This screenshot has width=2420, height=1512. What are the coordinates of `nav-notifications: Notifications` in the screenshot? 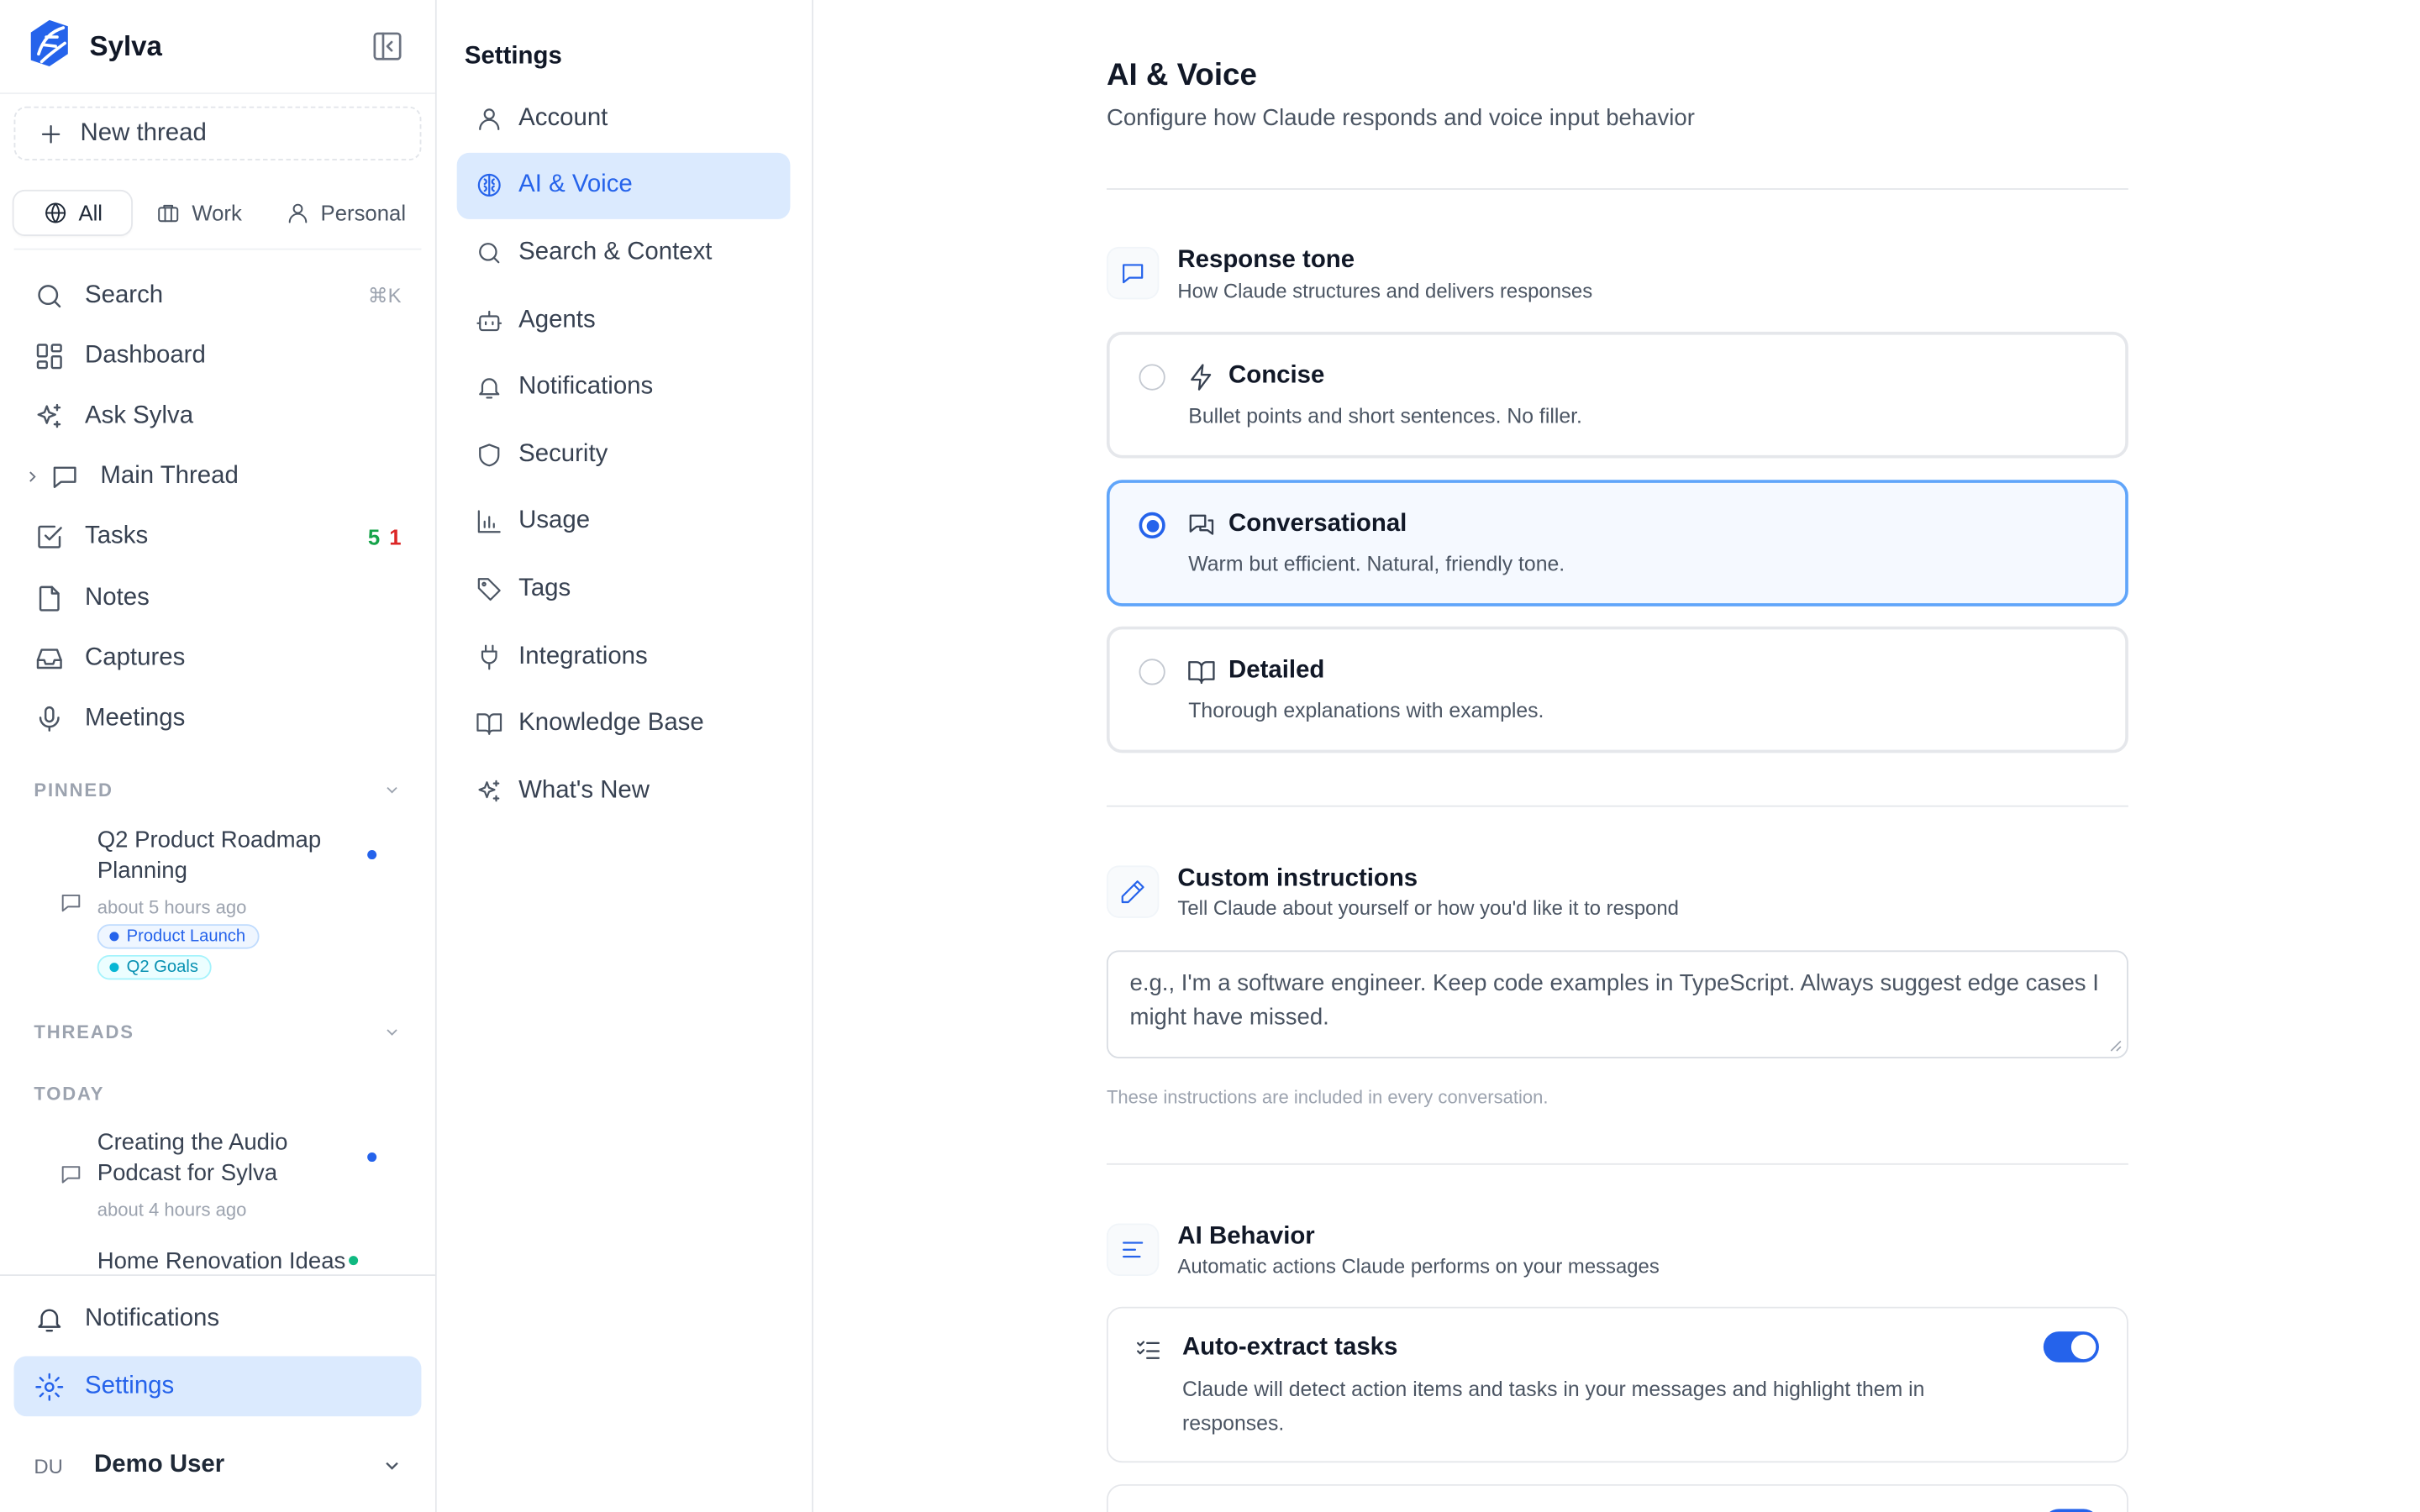 It's located at (218, 1319).